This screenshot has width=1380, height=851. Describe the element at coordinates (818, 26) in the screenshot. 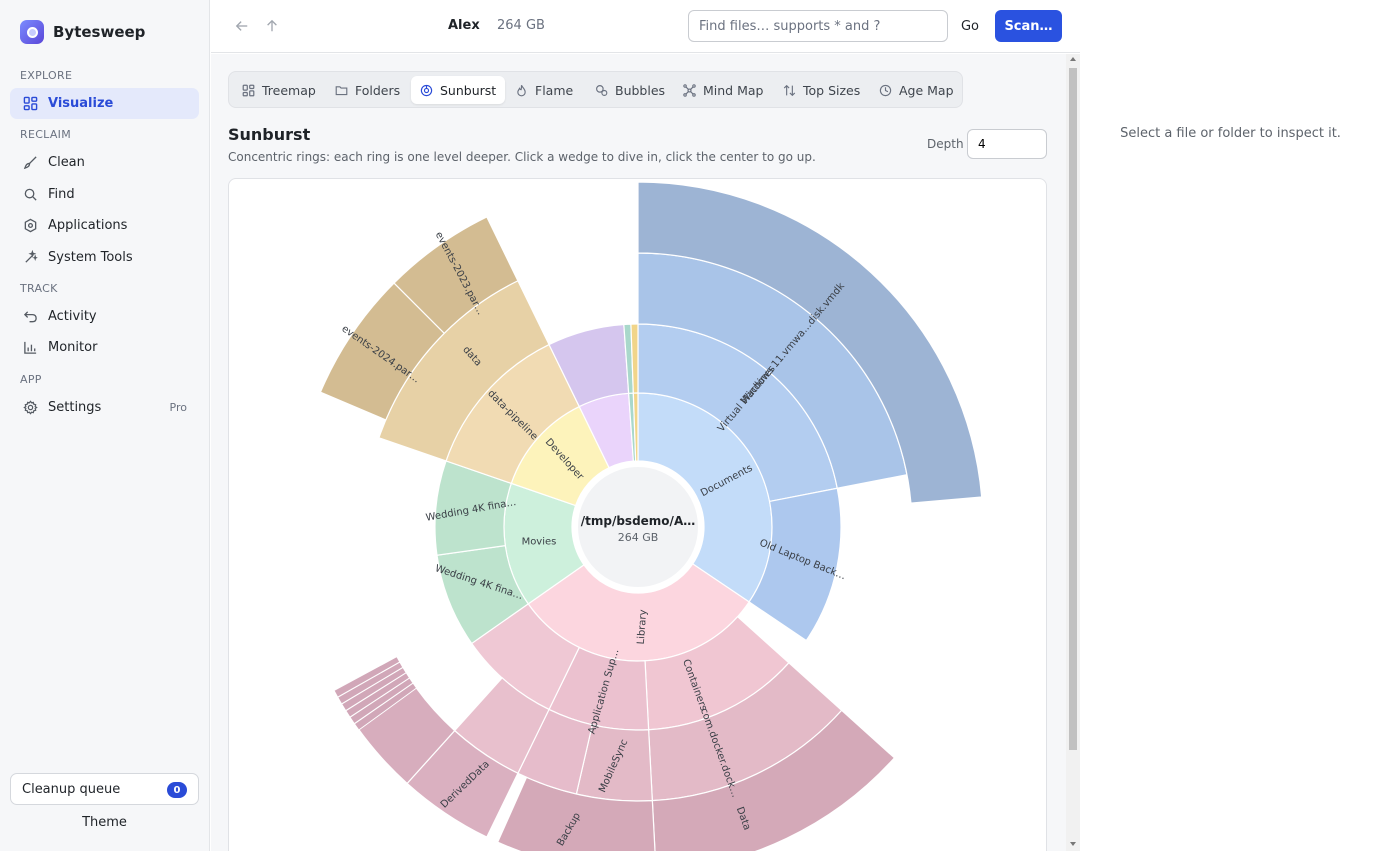

I see `search-input` at that location.